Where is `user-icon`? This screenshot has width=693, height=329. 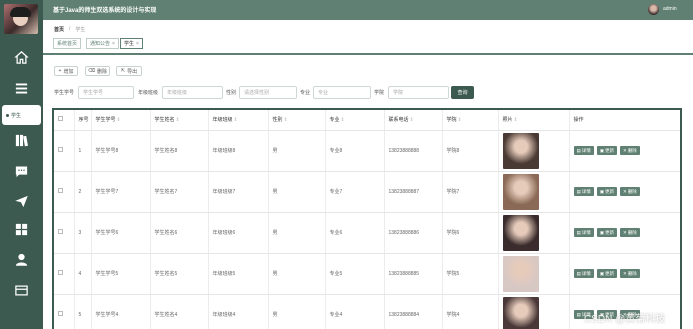 user-icon is located at coordinates (7, 115).